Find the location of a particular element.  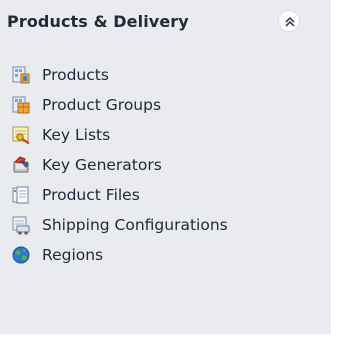

product-groups-icon is located at coordinates (21, 105).